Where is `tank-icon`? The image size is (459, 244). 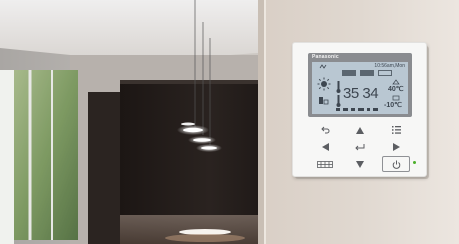 tank-icon is located at coordinates (324, 101).